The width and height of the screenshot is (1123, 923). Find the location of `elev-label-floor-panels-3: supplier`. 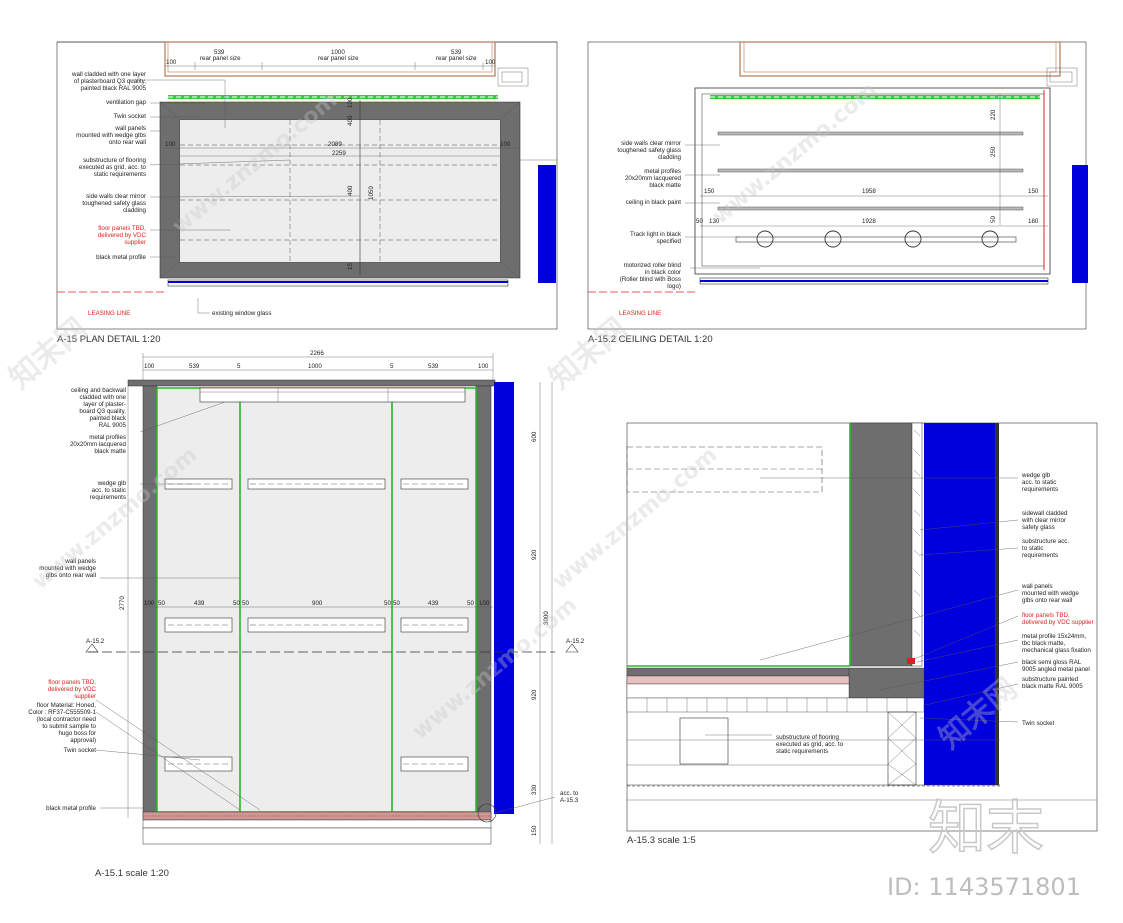

elev-label-floor-panels-3: supplier is located at coordinates (85, 696).